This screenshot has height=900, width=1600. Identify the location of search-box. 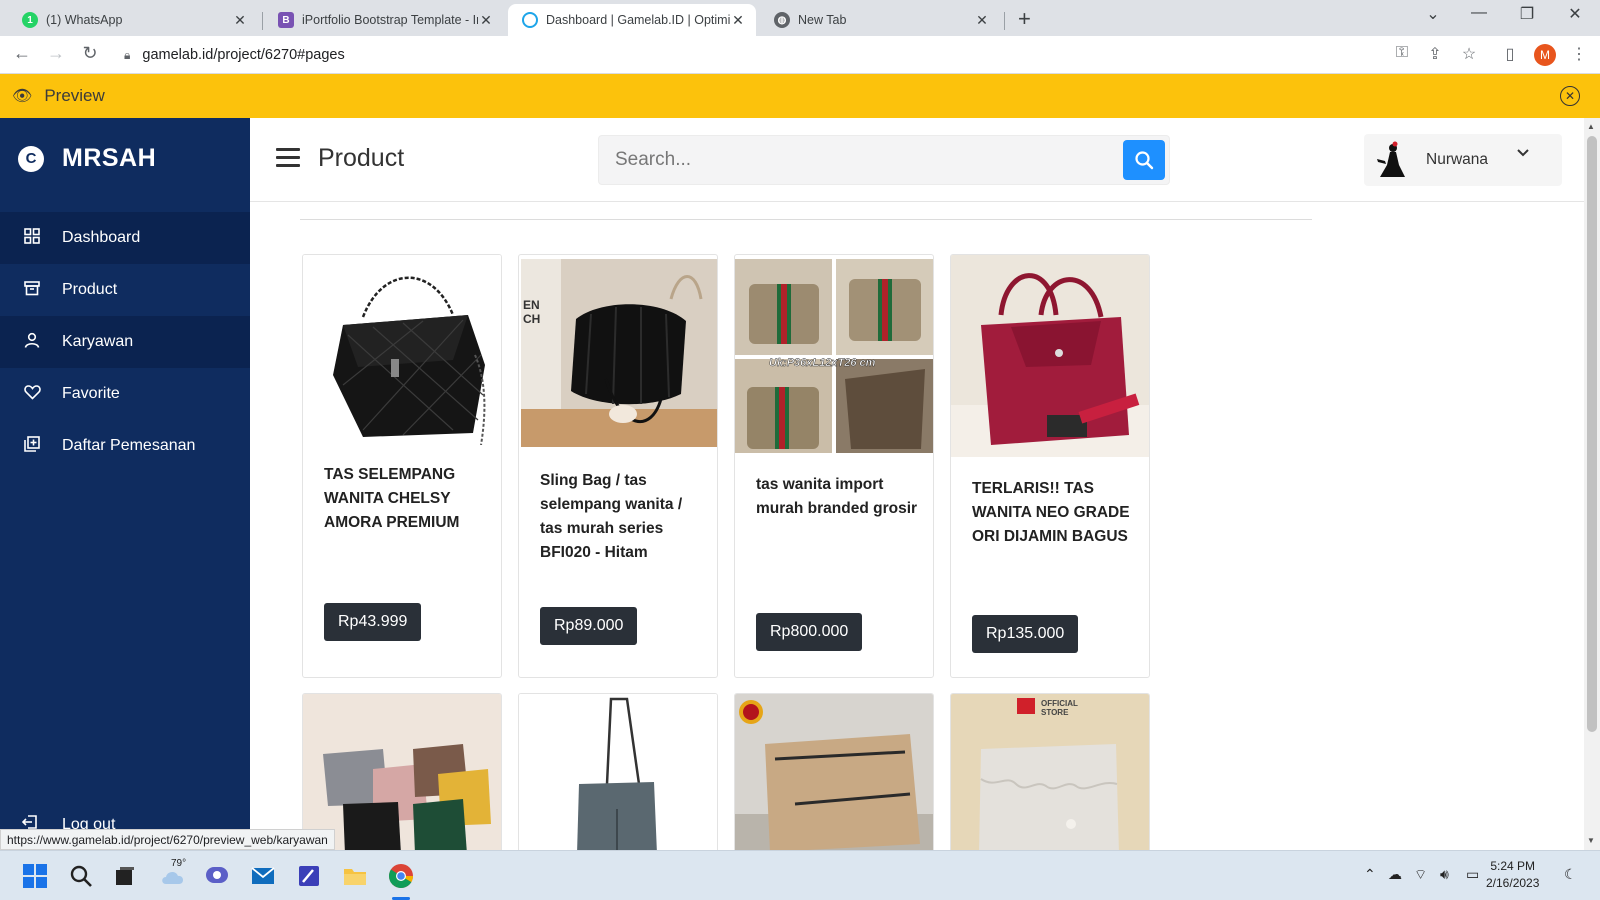
(884, 160).